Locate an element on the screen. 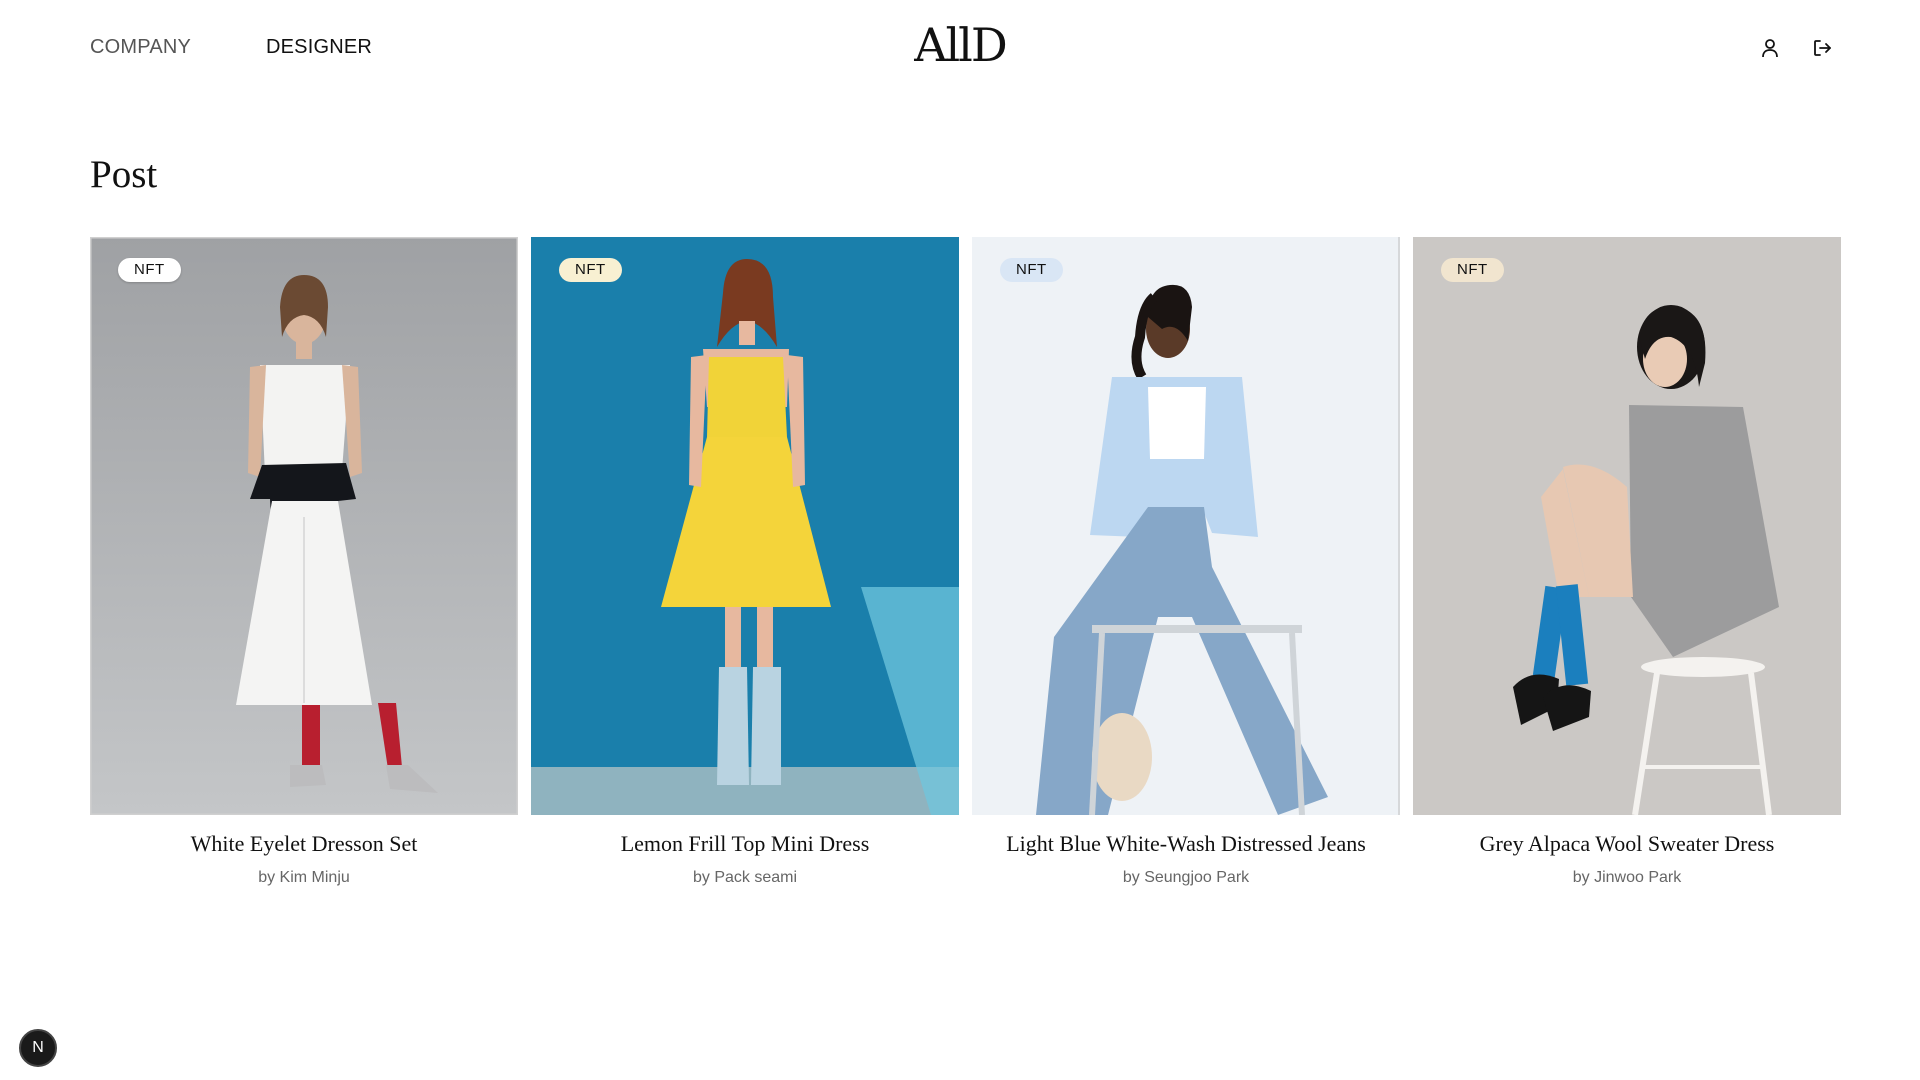  nav-company: COMPANY is located at coordinates (140, 47).